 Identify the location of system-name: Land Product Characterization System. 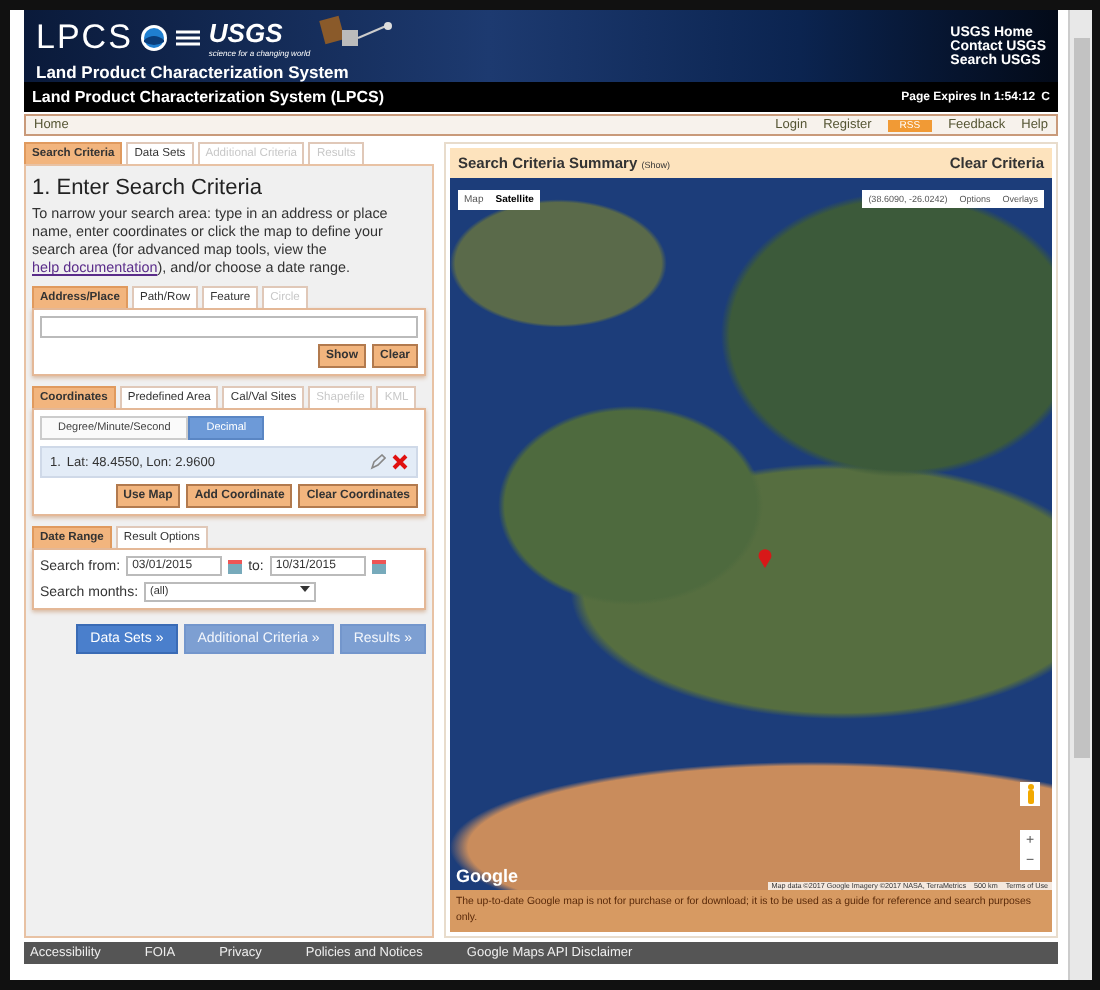
(193, 72).